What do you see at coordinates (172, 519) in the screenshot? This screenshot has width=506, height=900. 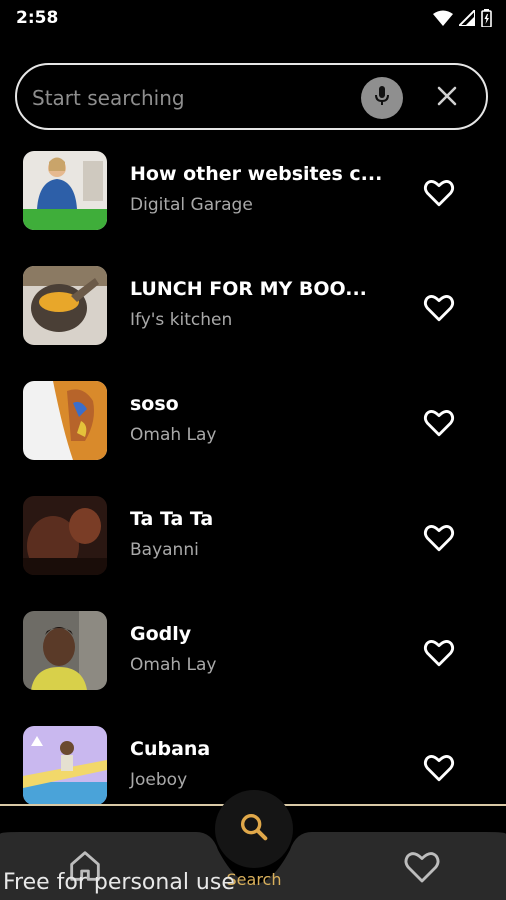 I see `video-title: Ta Ta Ta` at bounding box center [172, 519].